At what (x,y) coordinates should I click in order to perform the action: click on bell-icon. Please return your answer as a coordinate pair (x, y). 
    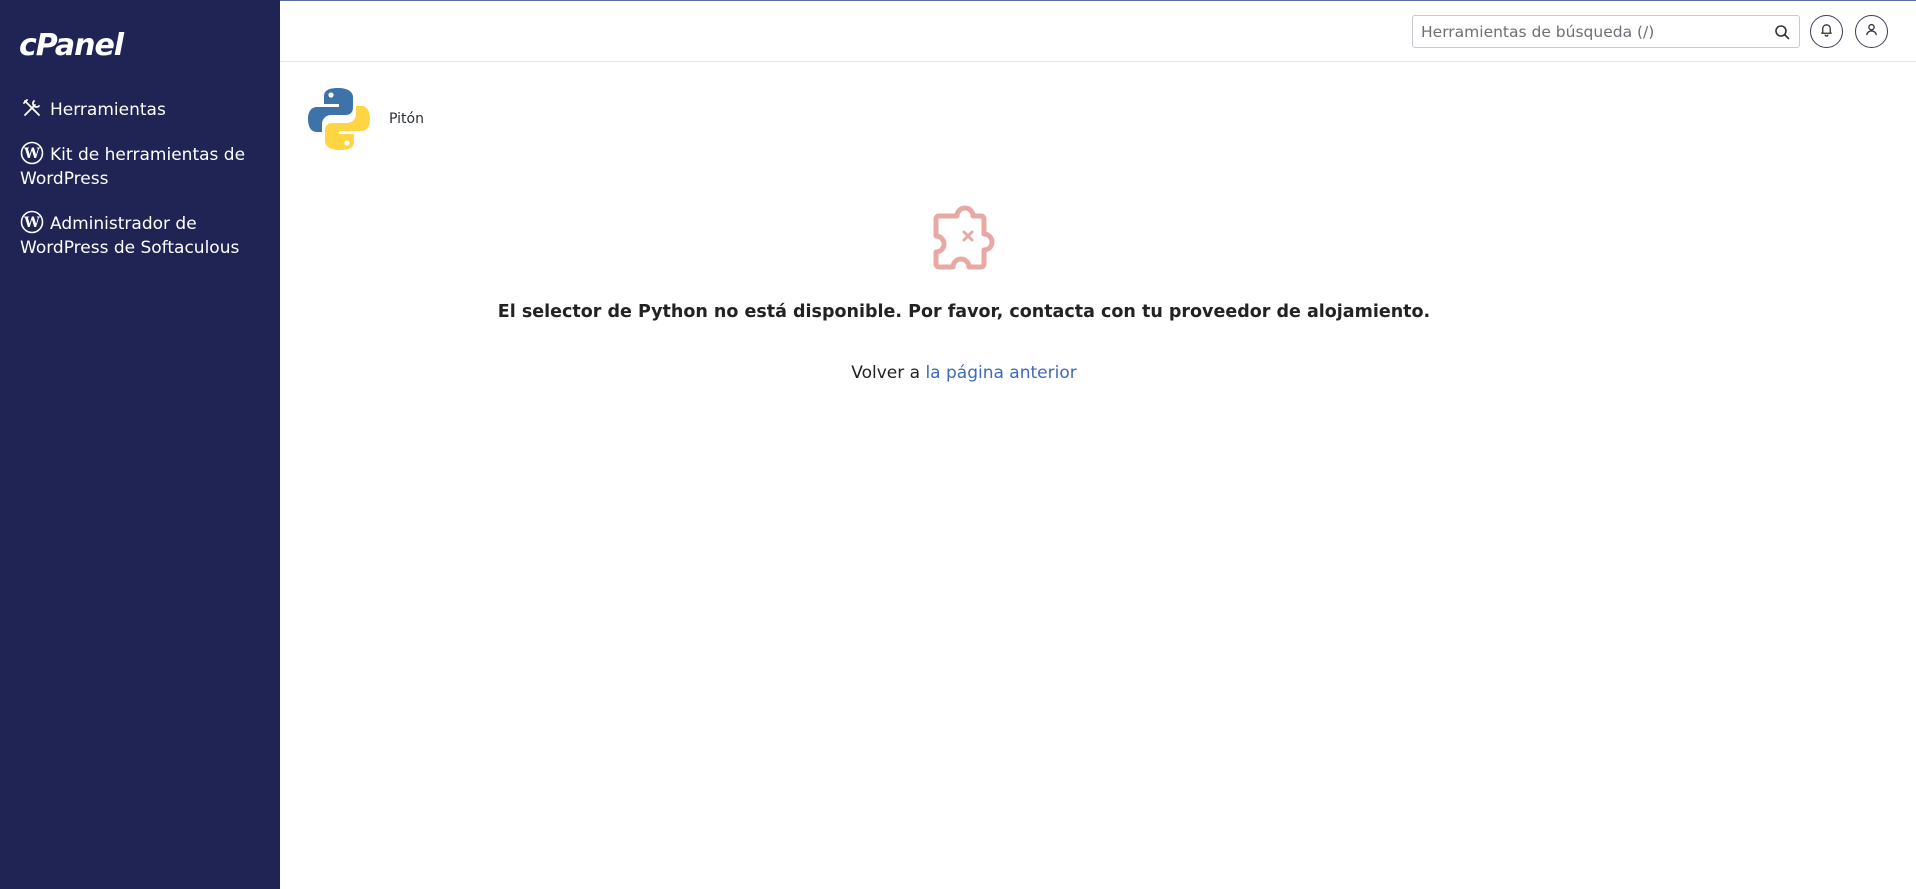
    Looking at the image, I should click on (1826, 31).